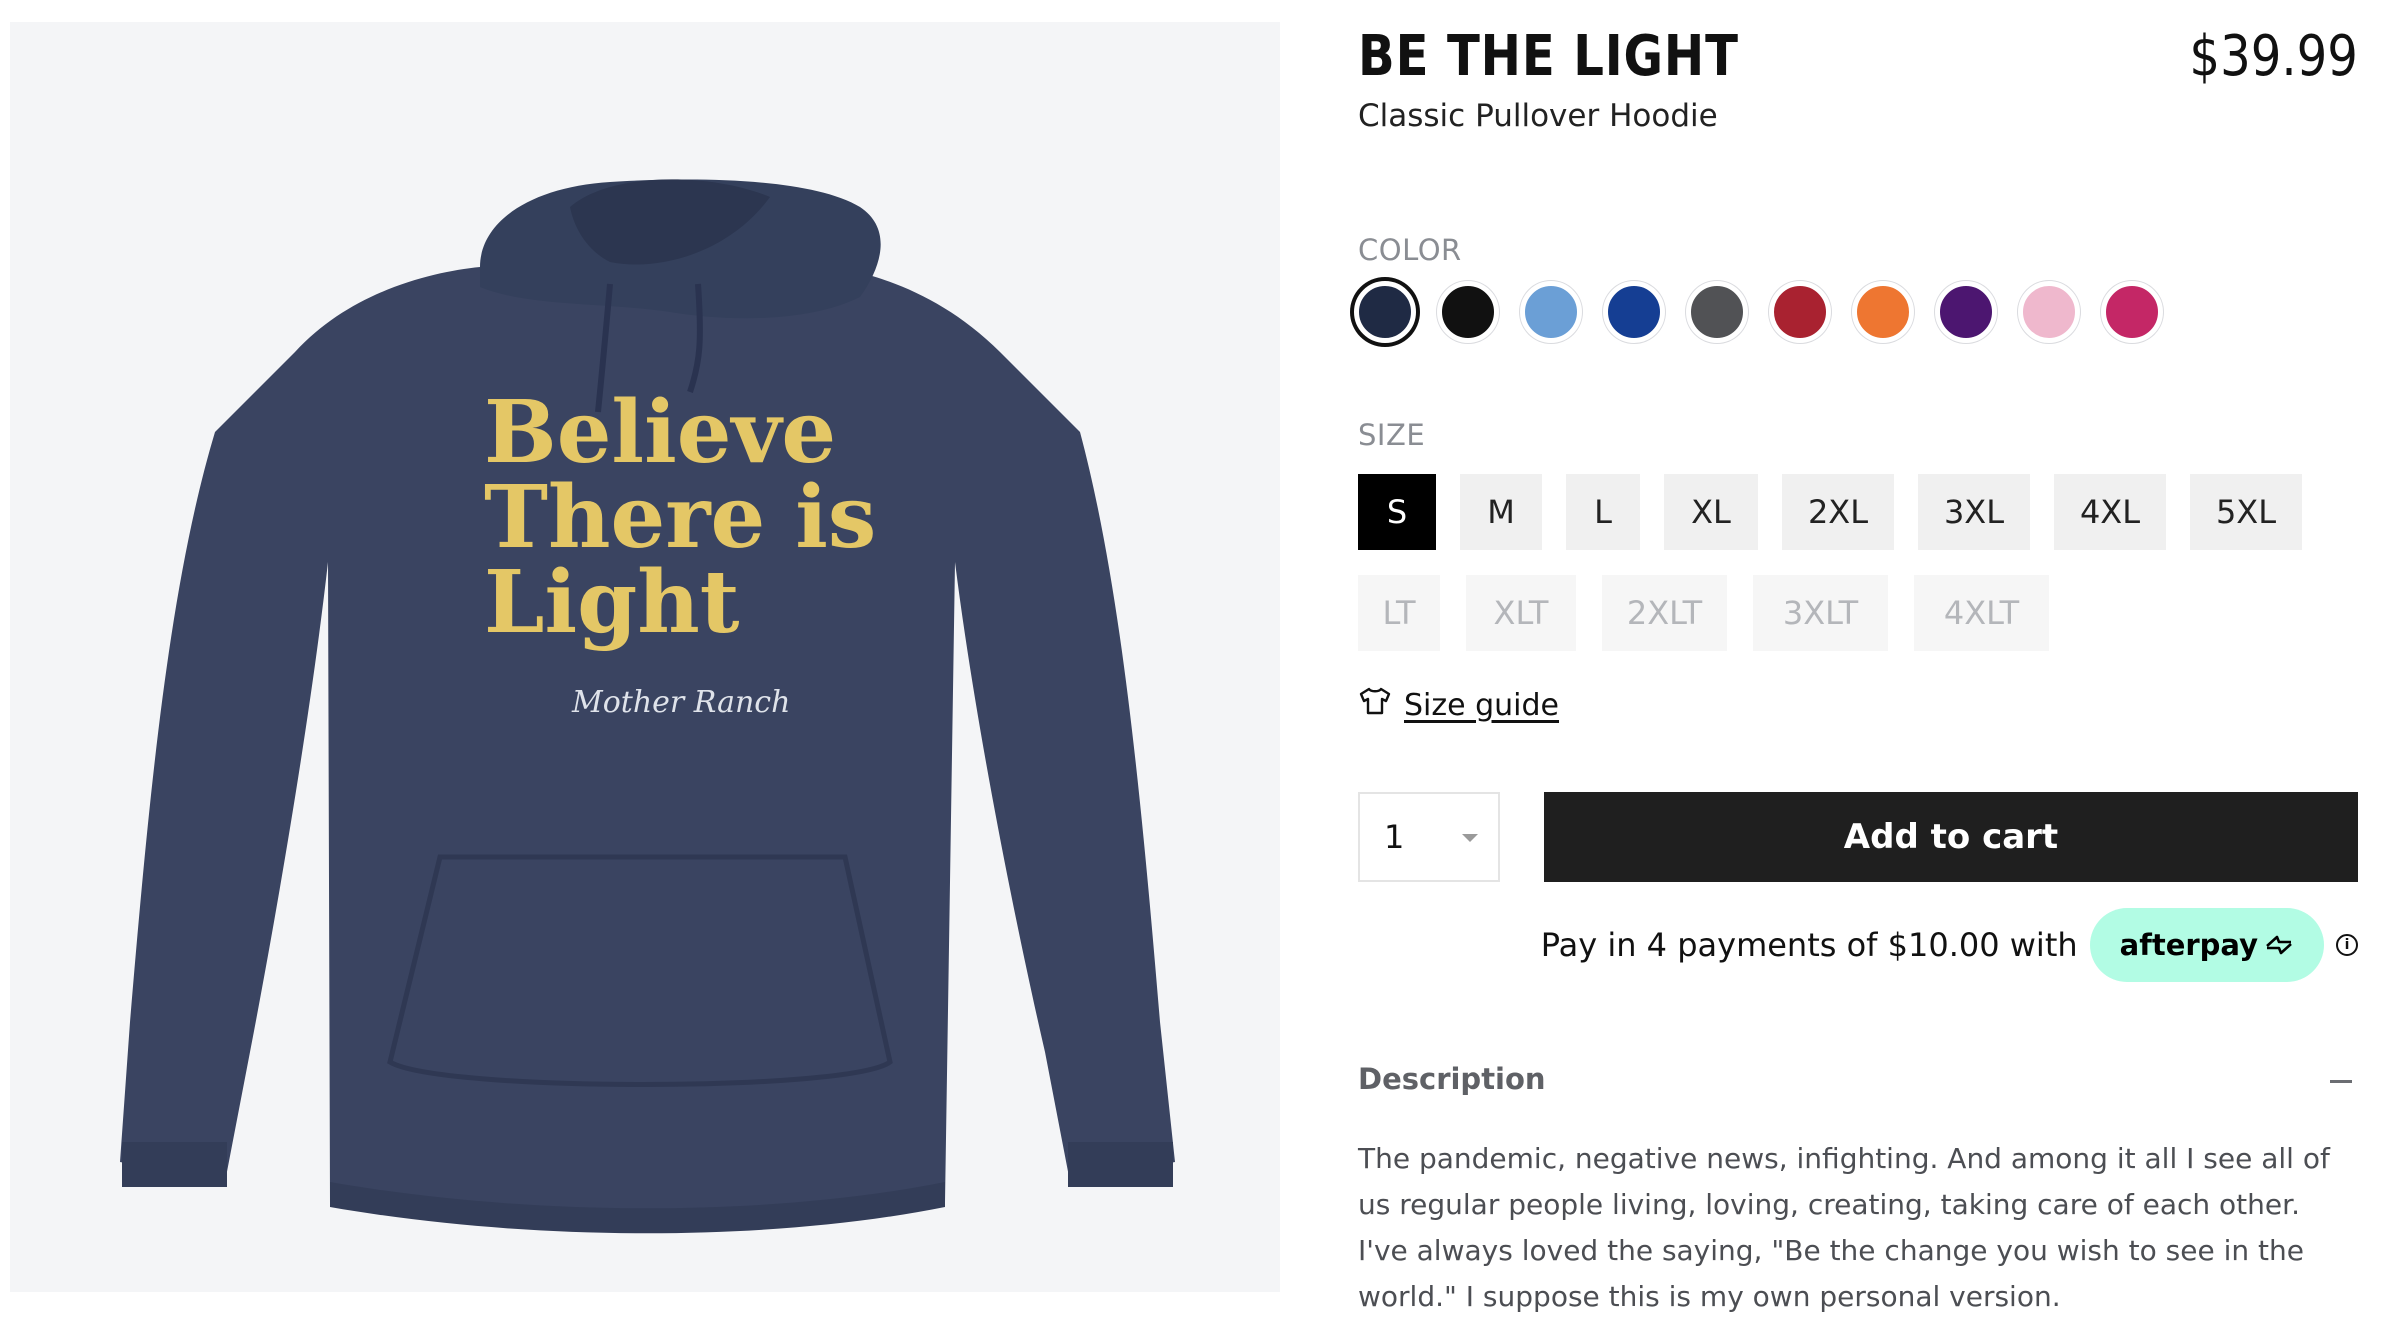 Image resolution: width=2394 pixels, height=1325 pixels. Describe the element at coordinates (680, 702) in the screenshot. I see `signature-logo: Mother Ranch` at that location.